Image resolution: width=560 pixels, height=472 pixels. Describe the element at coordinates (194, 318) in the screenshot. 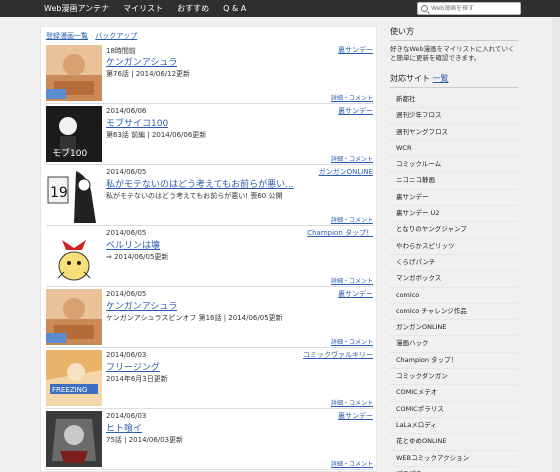

I see `episode-info: ケンガンアシュラスピンオフ 第16話 | 2014/06/05更新` at that location.